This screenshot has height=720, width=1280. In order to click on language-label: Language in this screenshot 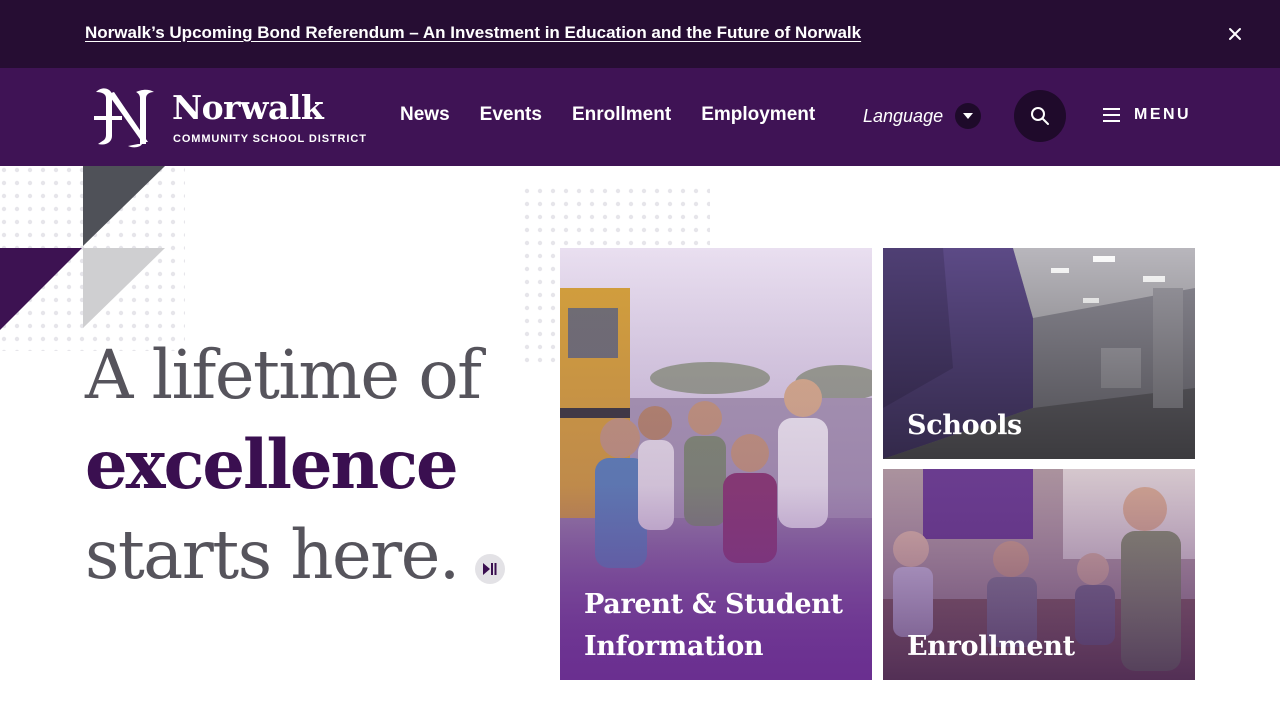, I will do `click(903, 115)`.